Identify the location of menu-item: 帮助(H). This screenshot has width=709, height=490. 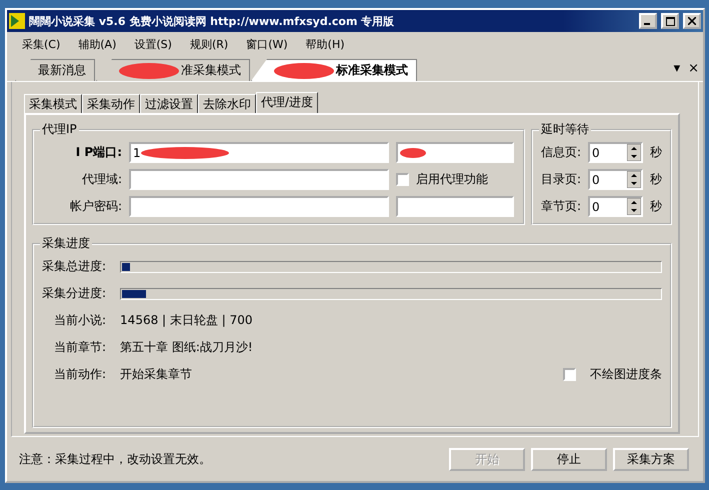
(325, 44).